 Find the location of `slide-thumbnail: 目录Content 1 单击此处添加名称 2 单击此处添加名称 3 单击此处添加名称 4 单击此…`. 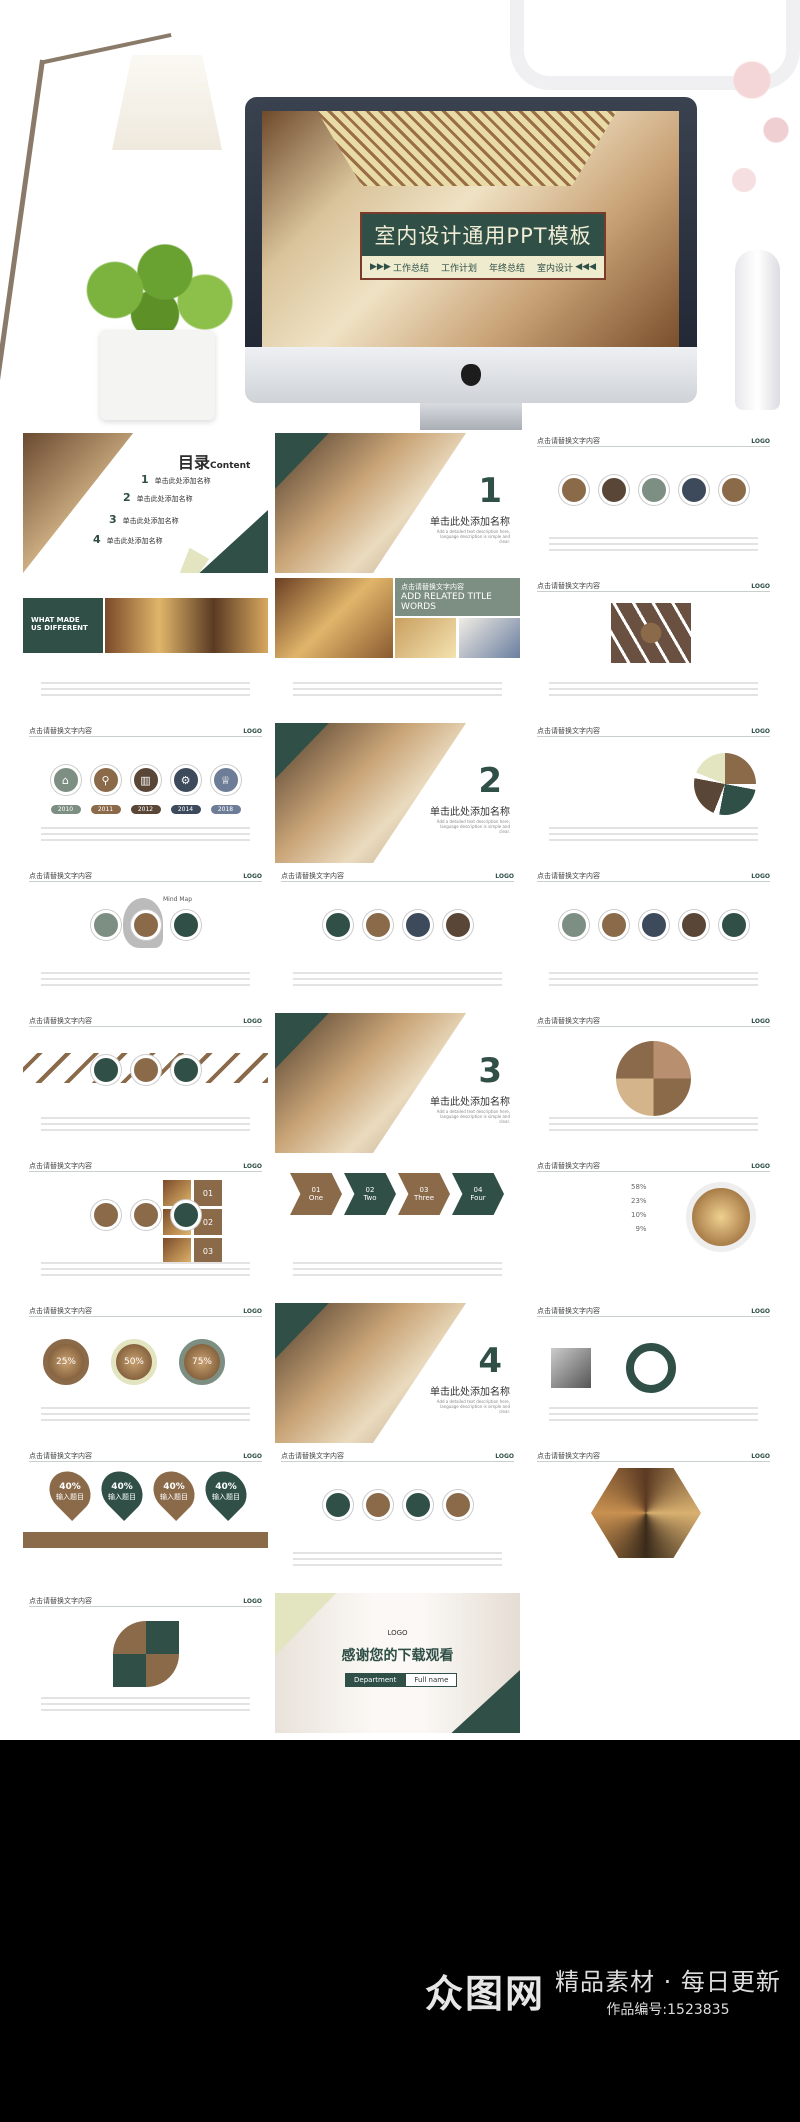

slide-thumbnail: 目录Content 1 单击此处添加名称 2 单击此处添加名称 3 单击此处添加名称 4 单击此… is located at coordinates (145, 503).